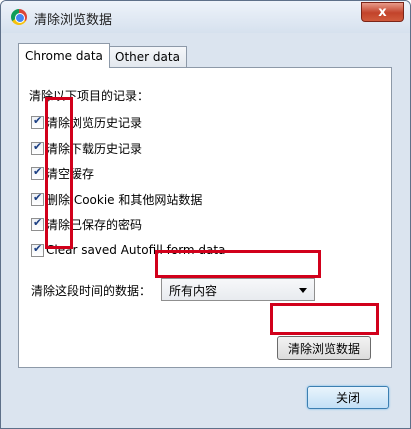 The image size is (411, 429). Describe the element at coordinates (324, 348) in the screenshot. I see `clear-browsing-data-button: 清除浏览数据` at that location.